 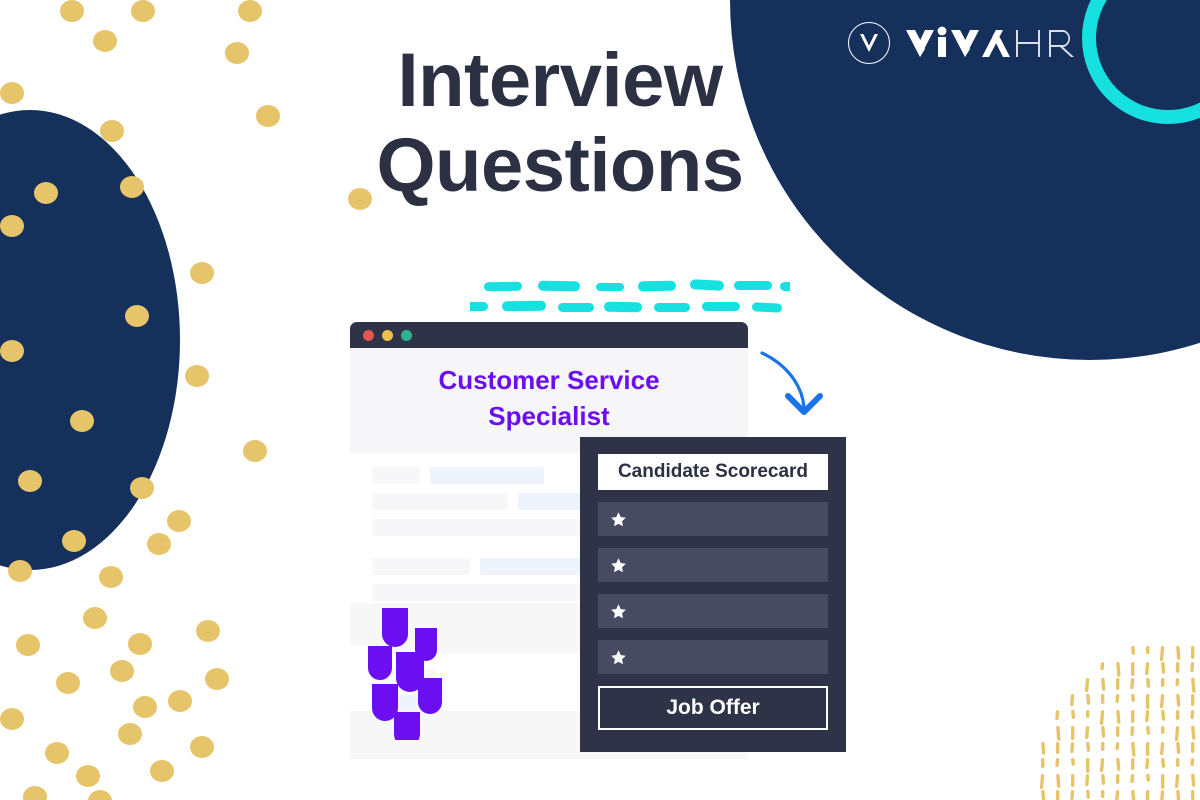 What do you see at coordinates (1117, 722) in the screenshot?
I see `gold-dash-pattern` at bounding box center [1117, 722].